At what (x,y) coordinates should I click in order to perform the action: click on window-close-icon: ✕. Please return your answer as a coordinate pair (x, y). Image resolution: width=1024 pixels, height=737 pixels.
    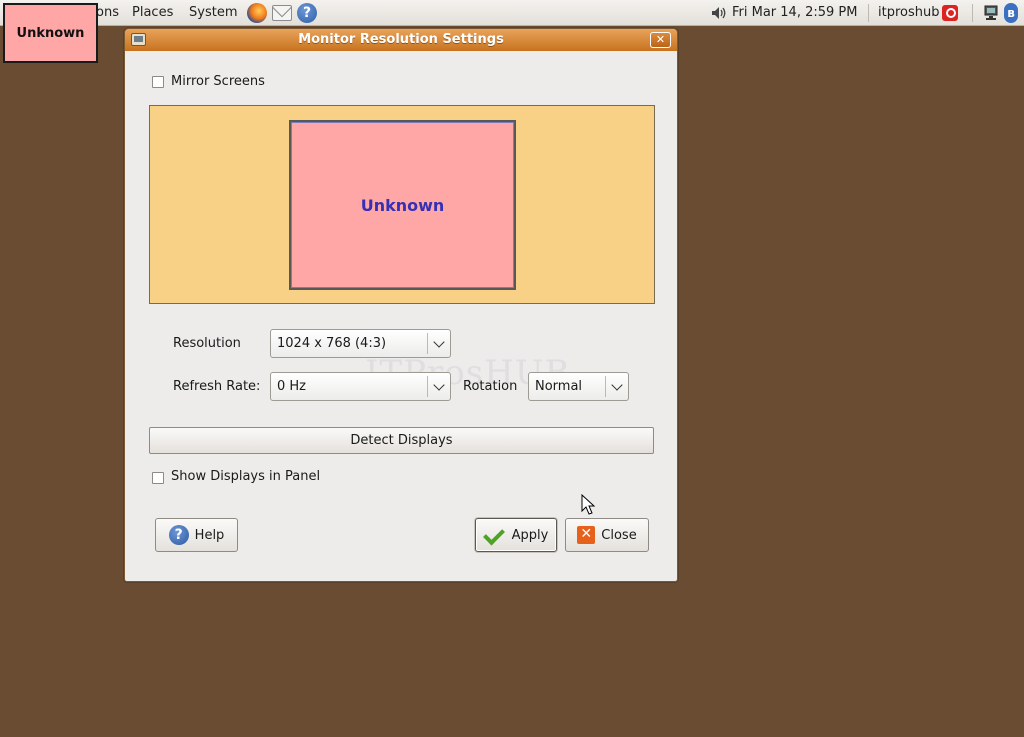
    Looking at the image, I should click on (660, 40).